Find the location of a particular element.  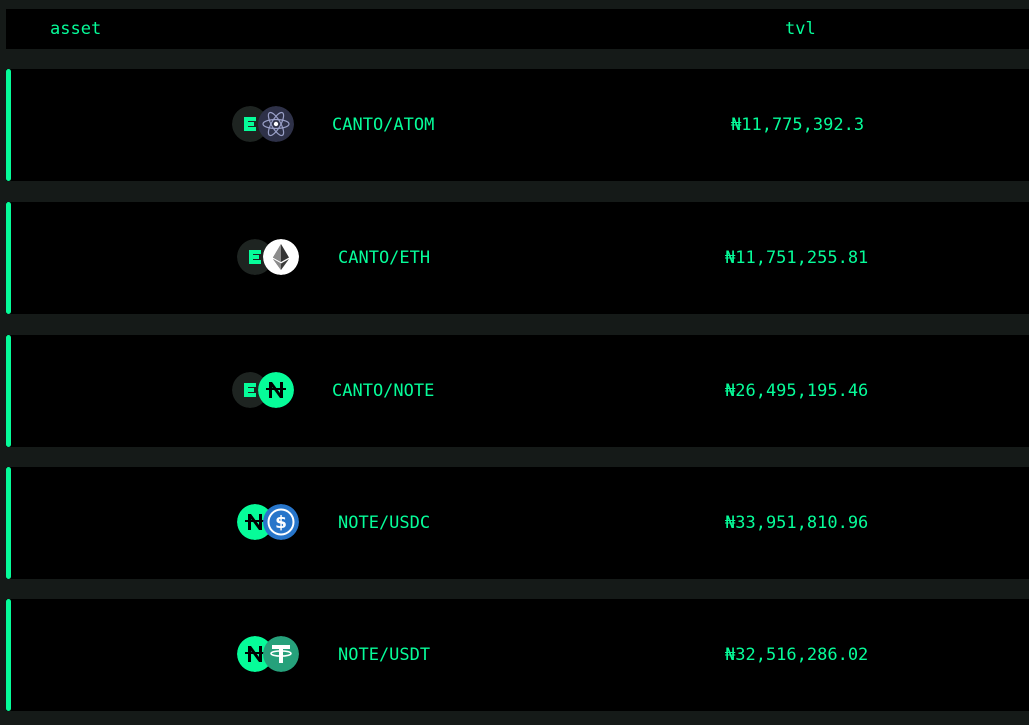

pair-name: NOTE/USDT is located at coordinates (384, 655).